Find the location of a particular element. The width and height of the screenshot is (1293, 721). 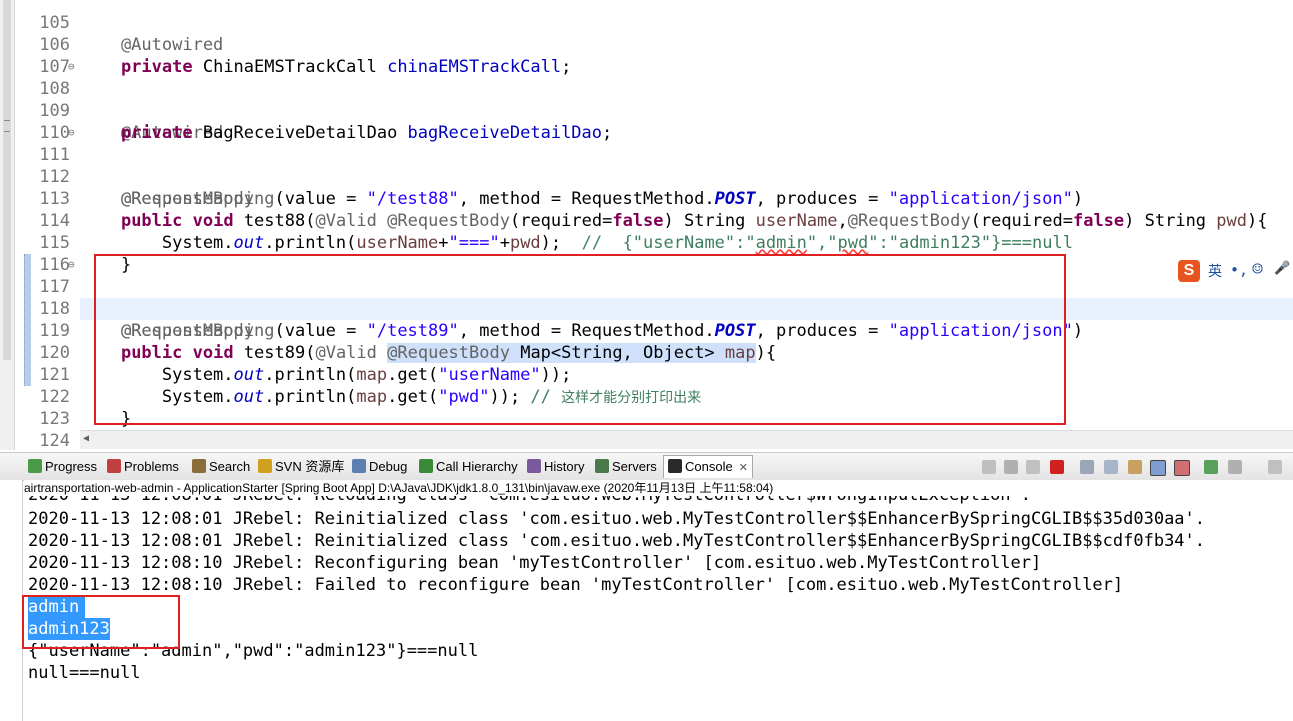

tab-problems: Problems is located at coordinates (143, 467).